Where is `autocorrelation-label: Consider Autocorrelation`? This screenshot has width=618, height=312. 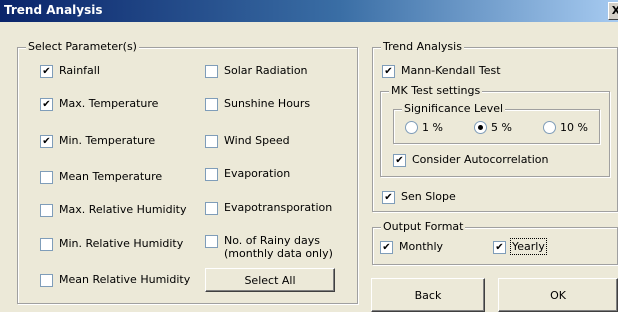 autocorrelation-label: Consider Autocorrelation is located at coordinates (480, 159).